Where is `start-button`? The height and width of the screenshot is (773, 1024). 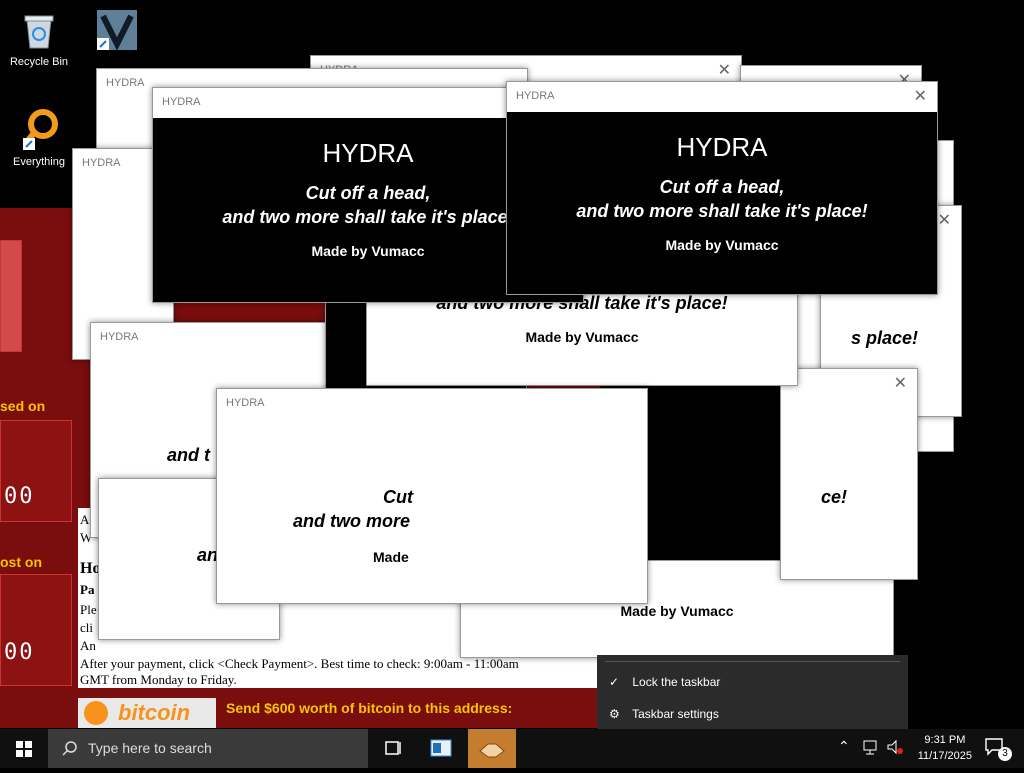
start-button is located at coordinates (24, 748).